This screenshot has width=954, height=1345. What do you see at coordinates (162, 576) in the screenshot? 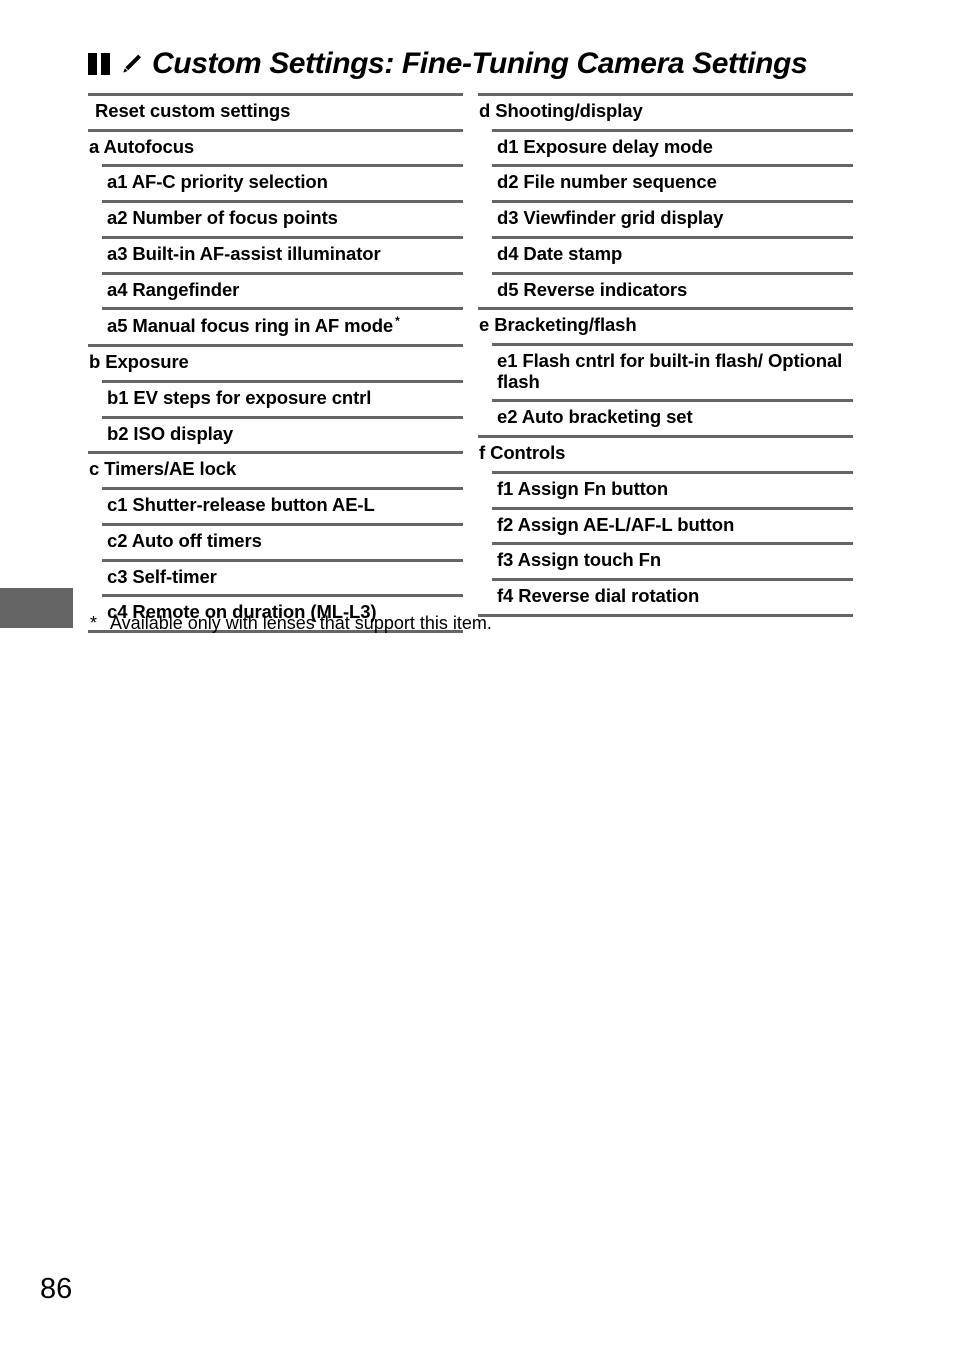
I see `index-row-label: c3 Self-timer` at bounding box center [162, 576].